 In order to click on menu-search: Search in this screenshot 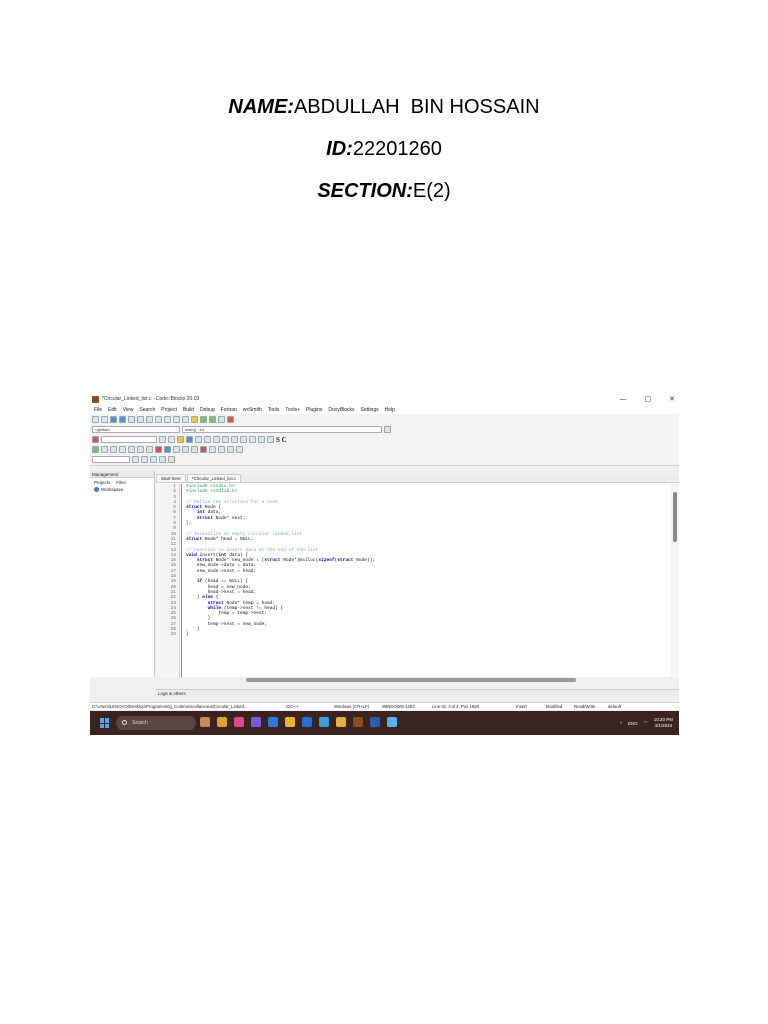, I will do `click(147, 410)`.